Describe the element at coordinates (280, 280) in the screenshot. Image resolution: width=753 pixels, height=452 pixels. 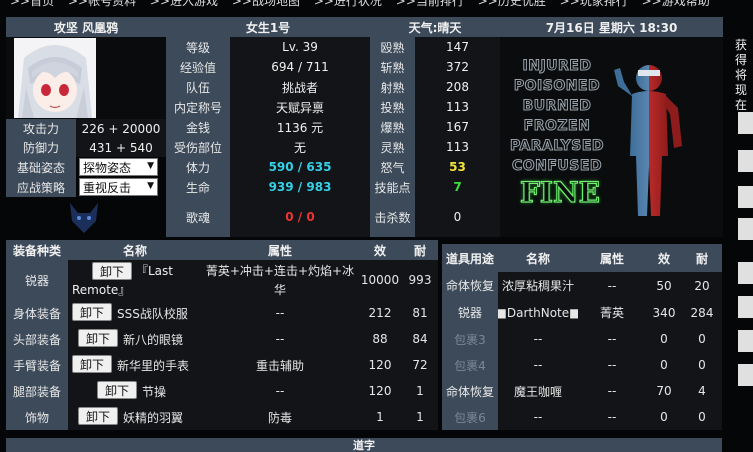
I see `equip-attr-weapon: 菁英+冲击+连击+灼焰+冰华` at that location.